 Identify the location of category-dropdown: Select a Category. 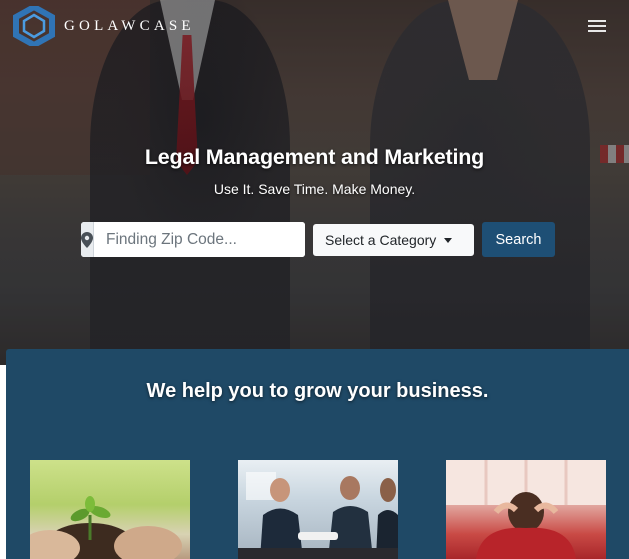
(393, 240).